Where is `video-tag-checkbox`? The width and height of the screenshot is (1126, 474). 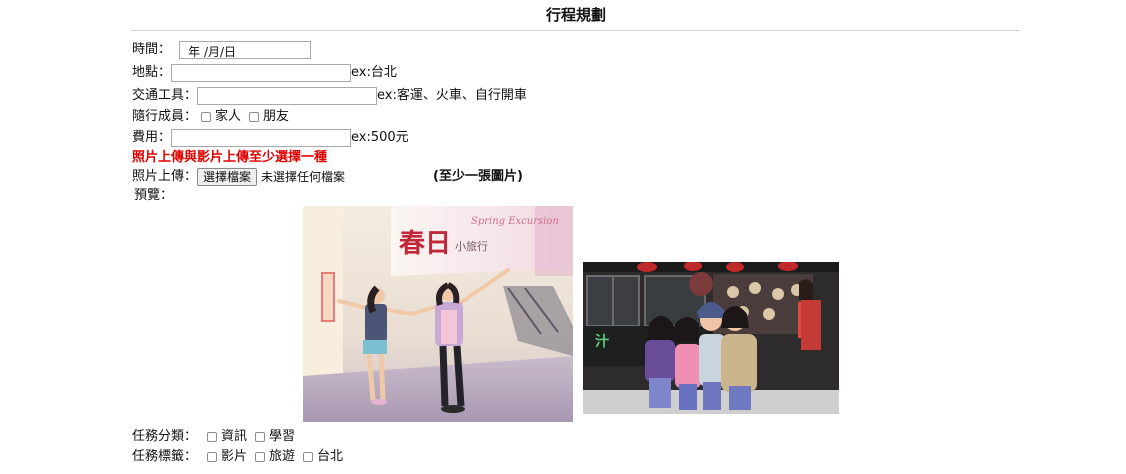 video-tag-checkbox is located at coordinates (212, 457).